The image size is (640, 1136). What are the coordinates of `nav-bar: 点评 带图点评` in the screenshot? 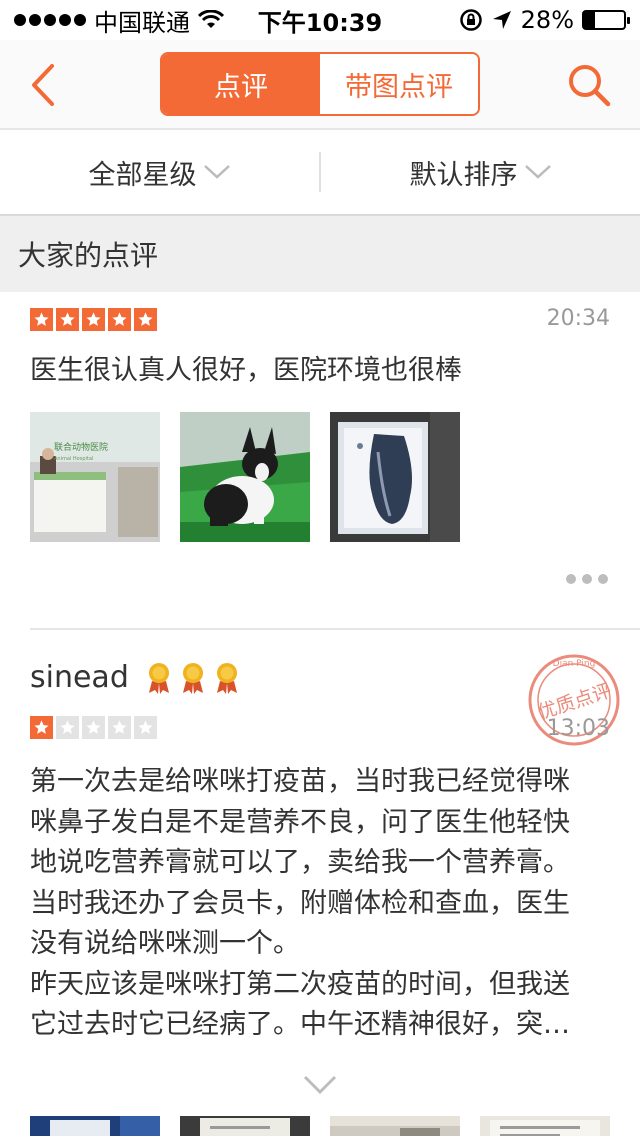 It's located at (320, 85).